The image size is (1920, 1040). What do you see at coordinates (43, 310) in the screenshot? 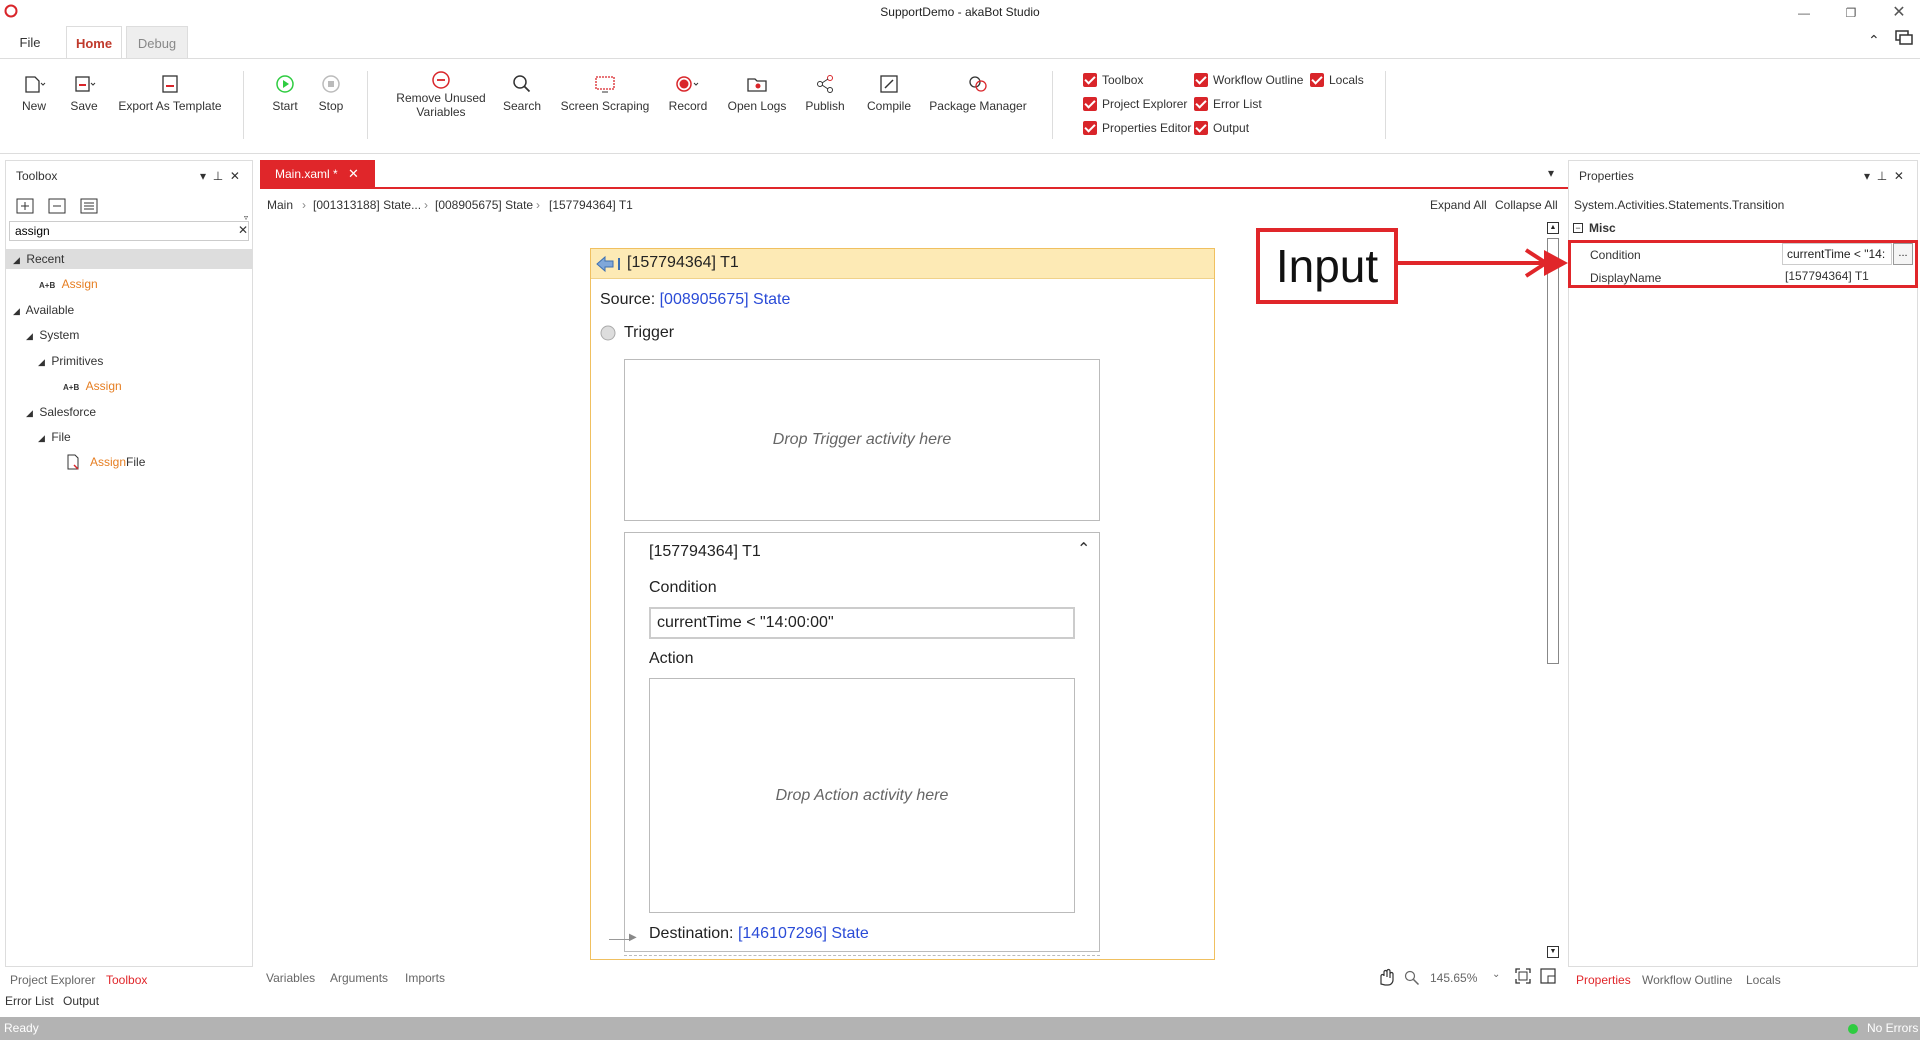
I see `tree-node-available: ◢ Available` at bounding box center [43, 310].